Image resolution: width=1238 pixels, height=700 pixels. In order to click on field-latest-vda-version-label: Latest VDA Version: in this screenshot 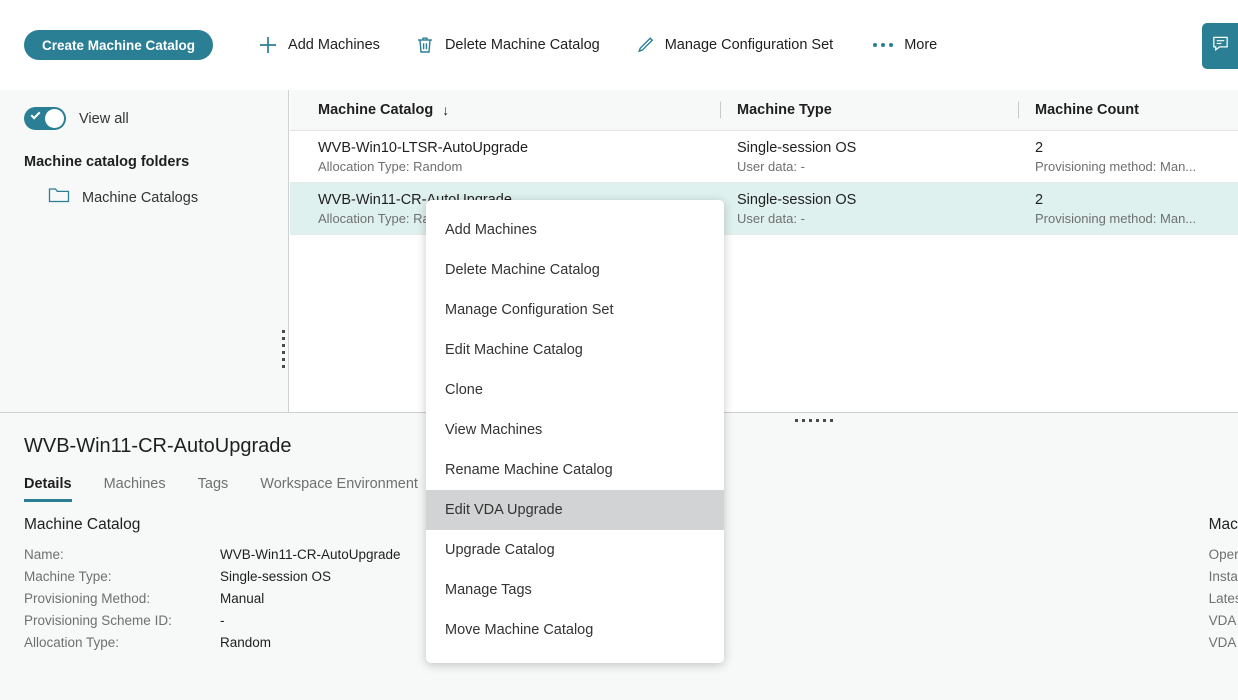, I will do `click(1223, 598)`.